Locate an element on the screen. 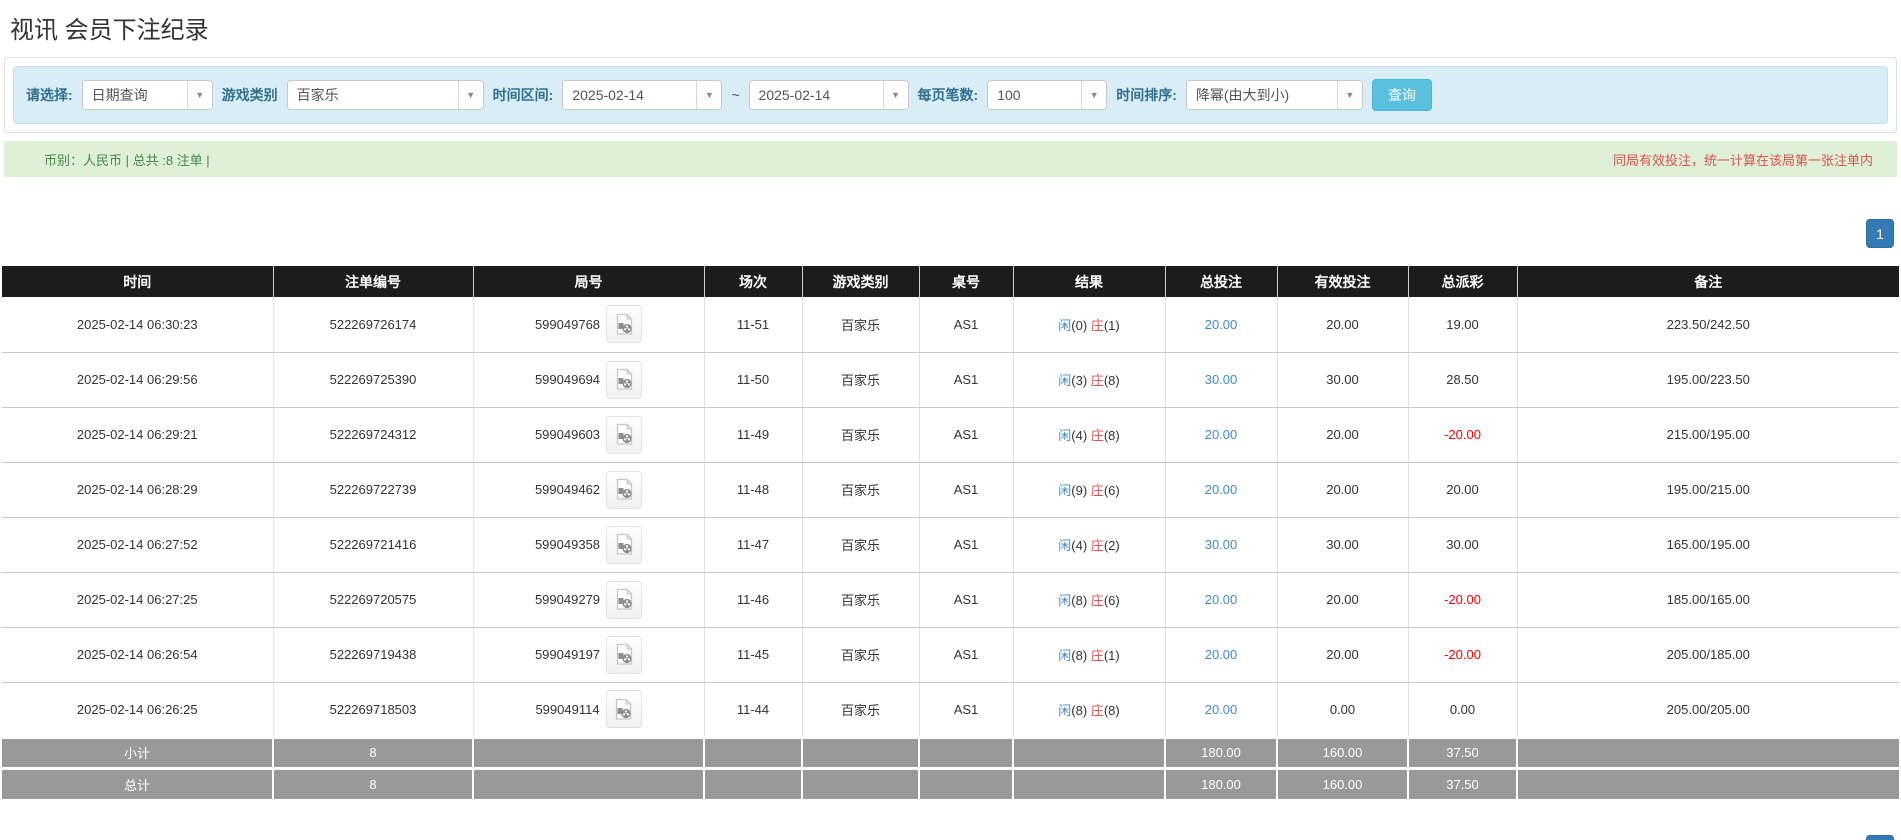  page-size-value is located at coordinates (1035, 95).